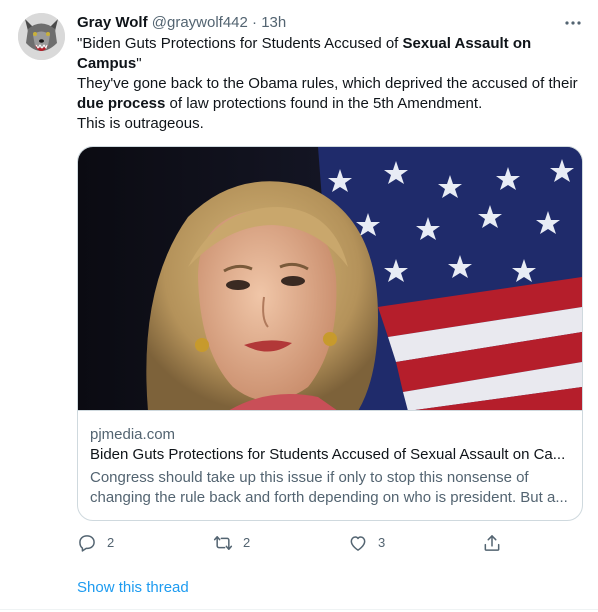 The image size is (598, 612). I want to click on author-name: Gray Wolf, so click(112, 22).